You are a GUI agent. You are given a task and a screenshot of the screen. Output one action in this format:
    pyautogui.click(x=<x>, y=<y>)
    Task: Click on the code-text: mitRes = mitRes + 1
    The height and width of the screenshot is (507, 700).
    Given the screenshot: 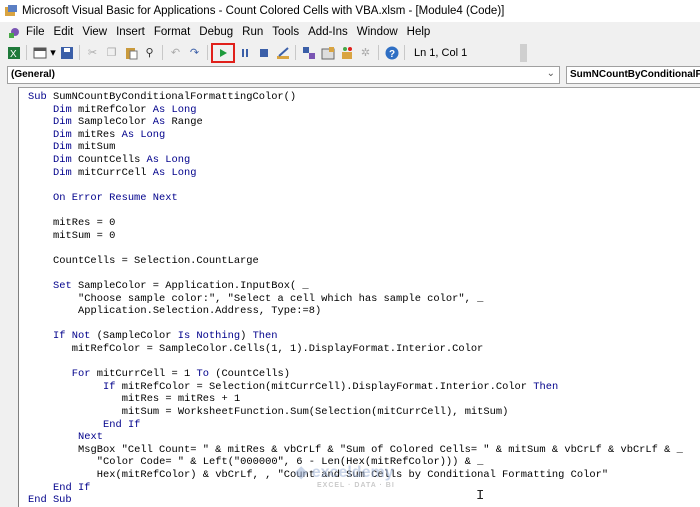 What is the action you would take?
    pyautogui.click(x=181, y=399)
    